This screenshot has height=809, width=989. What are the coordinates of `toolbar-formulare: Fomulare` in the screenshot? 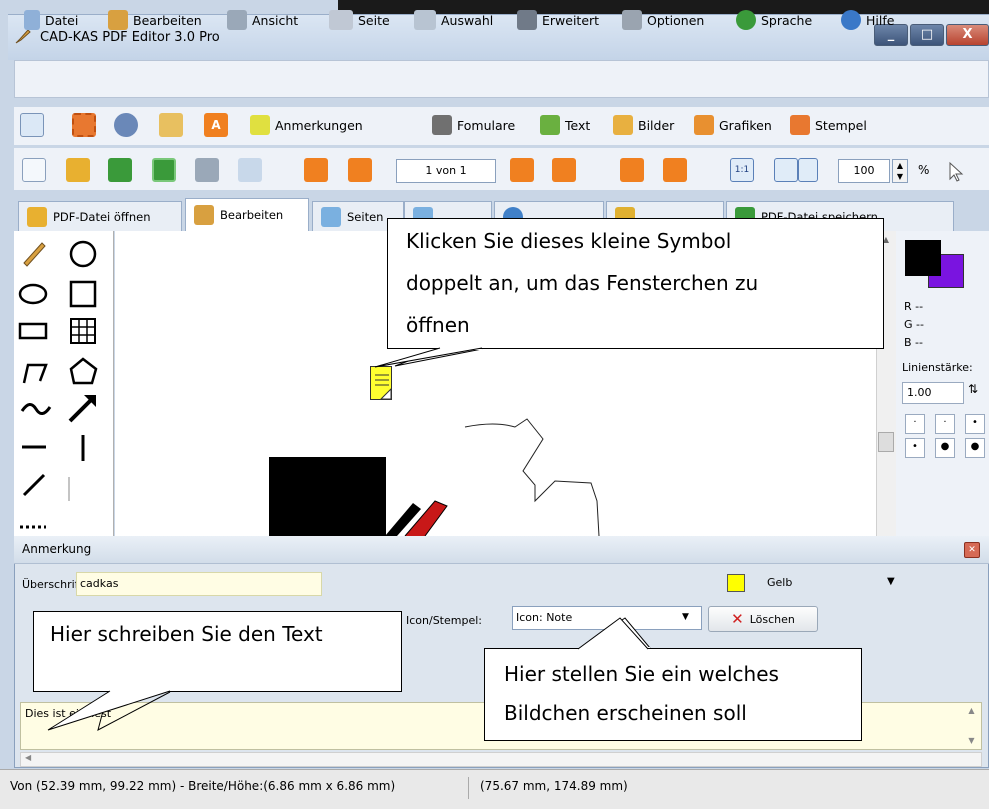 It's located at (473, 125).